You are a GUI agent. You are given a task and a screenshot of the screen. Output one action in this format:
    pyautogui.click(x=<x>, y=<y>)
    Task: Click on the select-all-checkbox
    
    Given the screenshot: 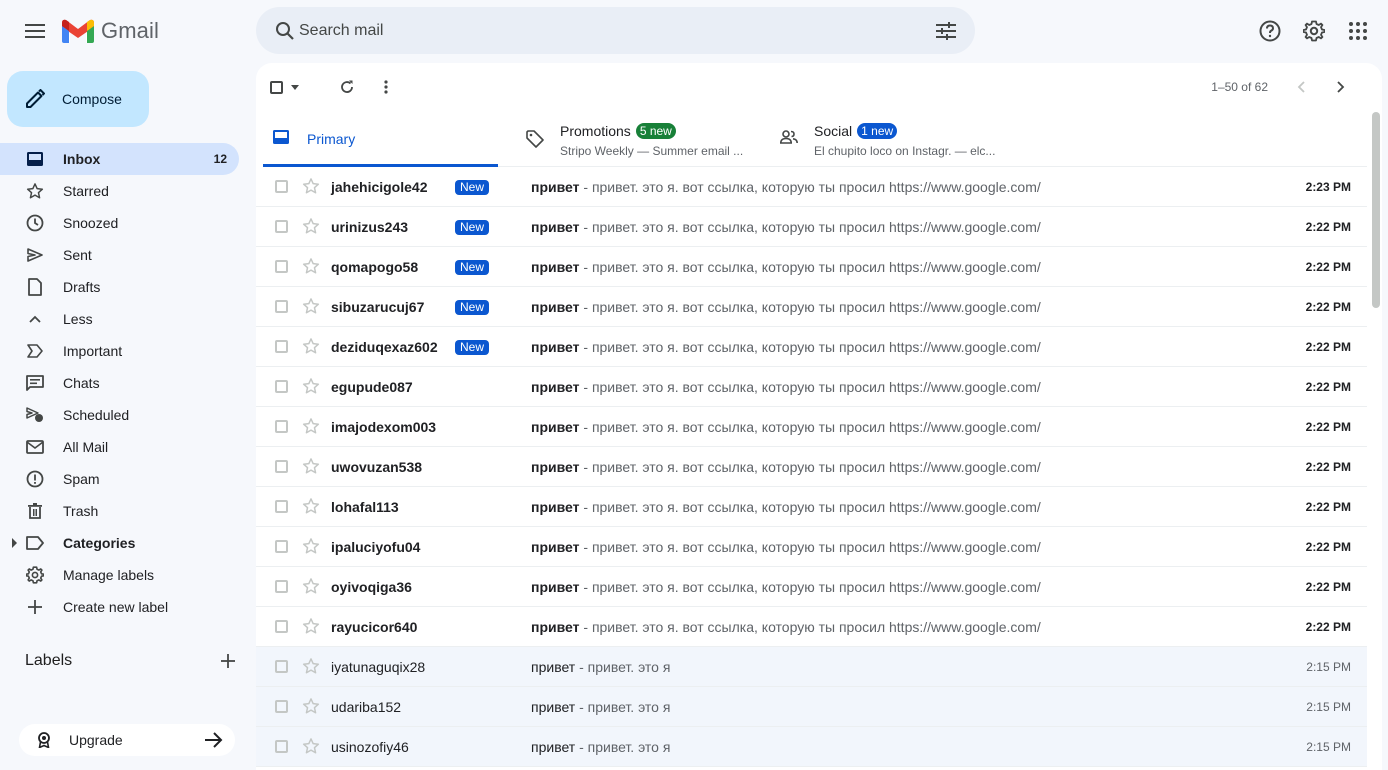 What is the action you would take?
    pyautogui.click(x=276, y=87)
    